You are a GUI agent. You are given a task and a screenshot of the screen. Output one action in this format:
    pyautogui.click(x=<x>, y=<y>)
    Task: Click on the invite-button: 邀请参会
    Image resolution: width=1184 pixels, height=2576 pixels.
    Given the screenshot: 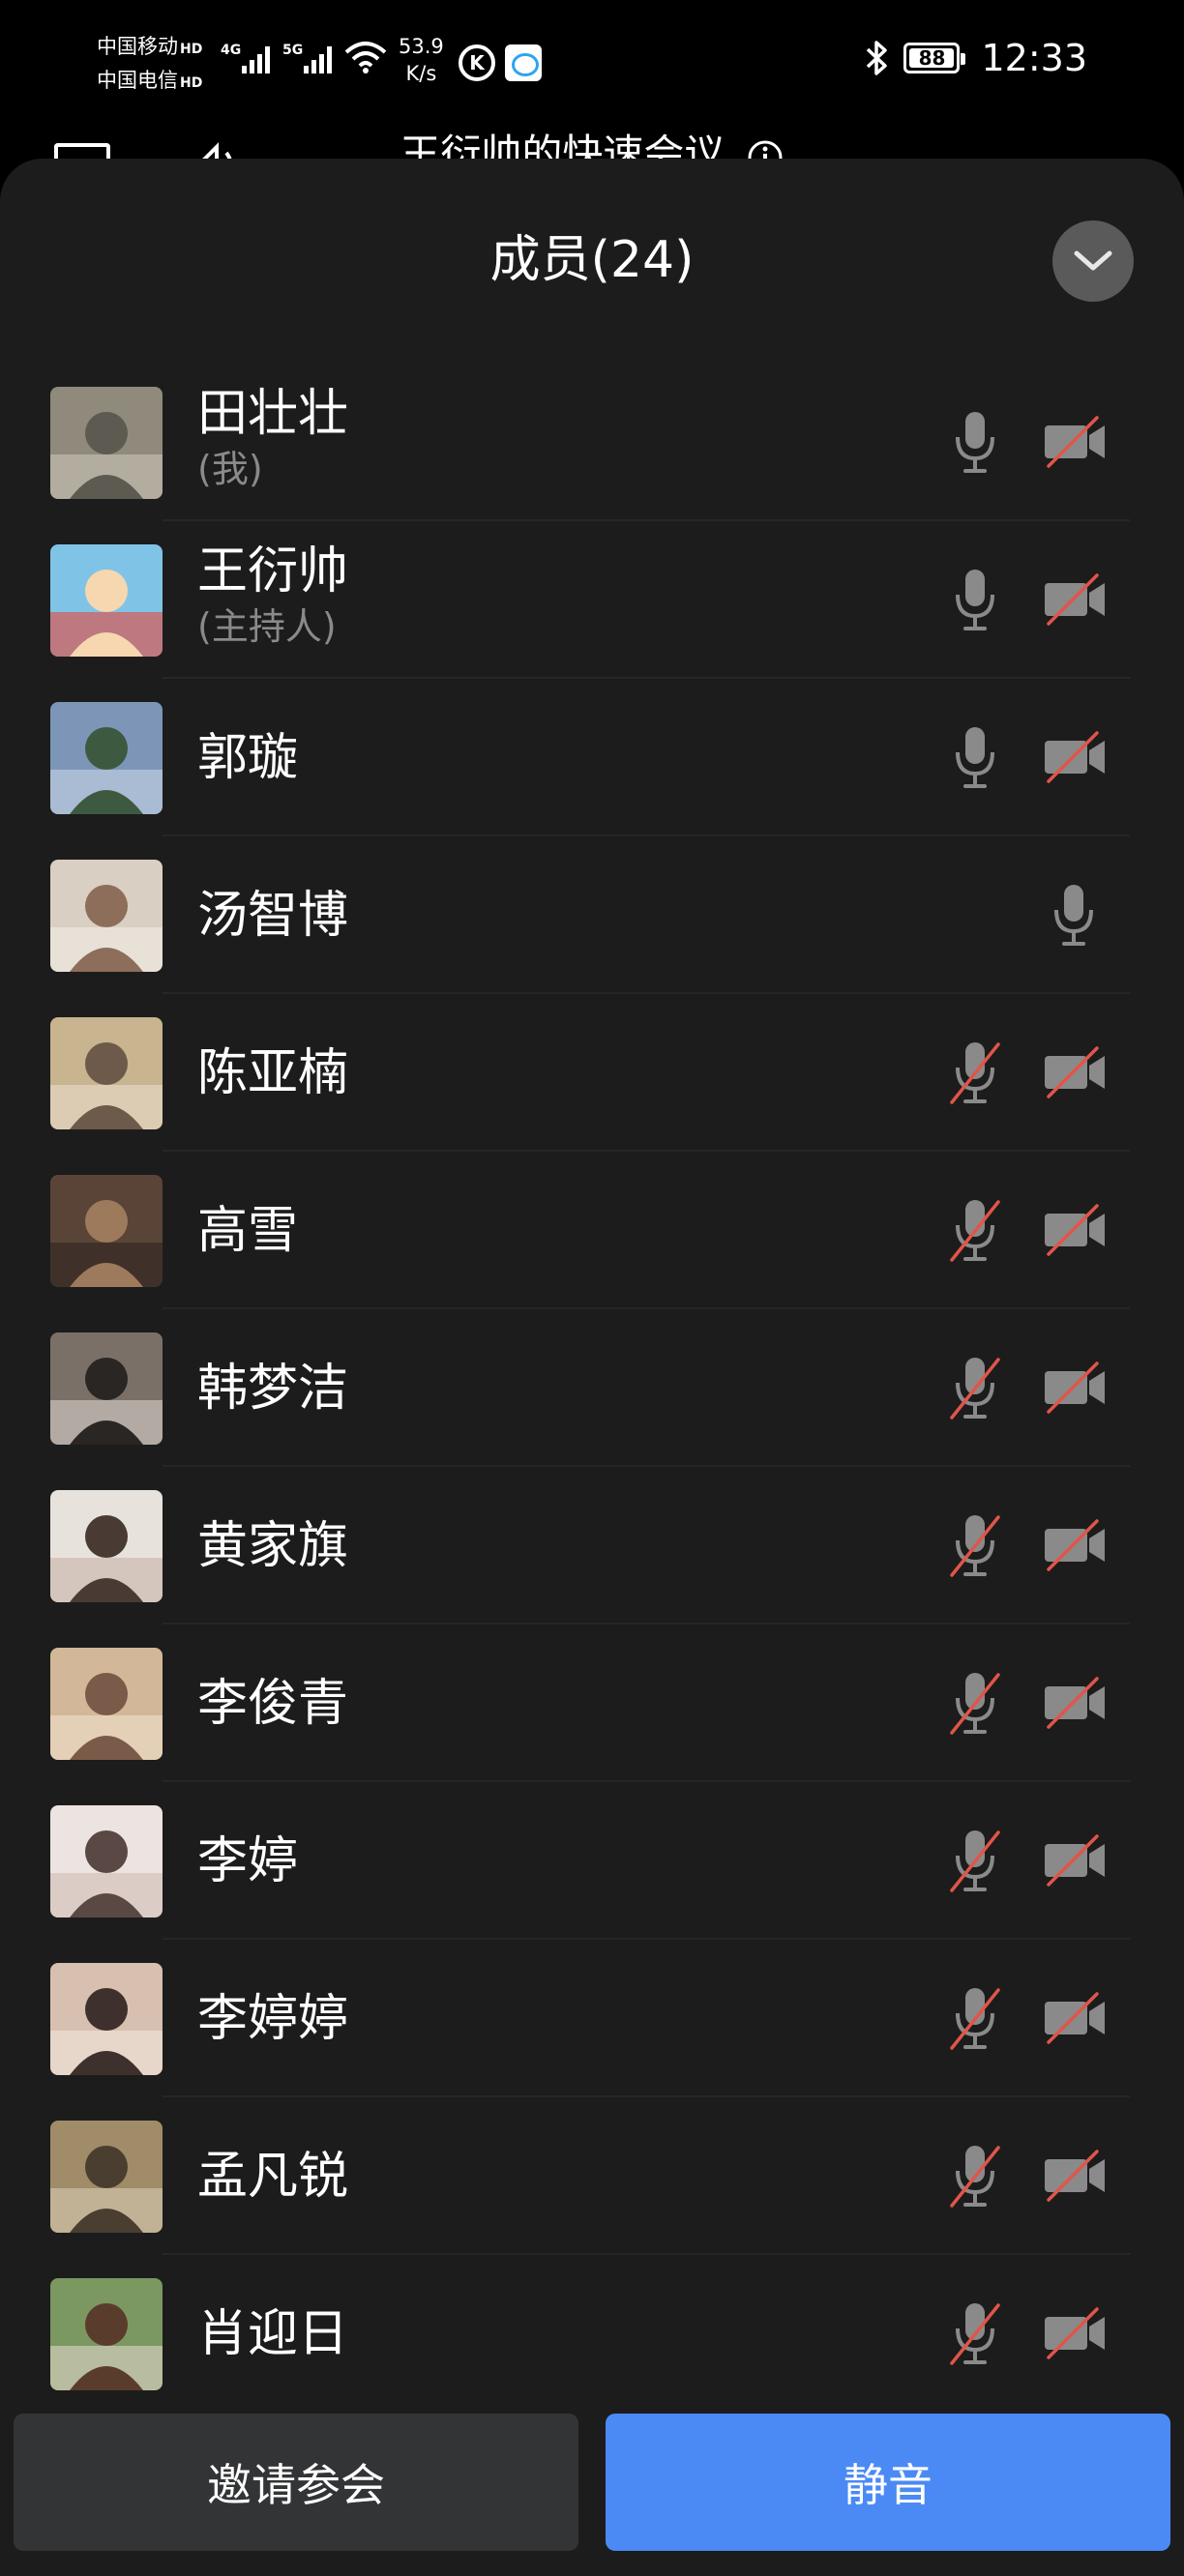 What is the action you would take?
    pyautogui.click(x=296, y=2482)
    